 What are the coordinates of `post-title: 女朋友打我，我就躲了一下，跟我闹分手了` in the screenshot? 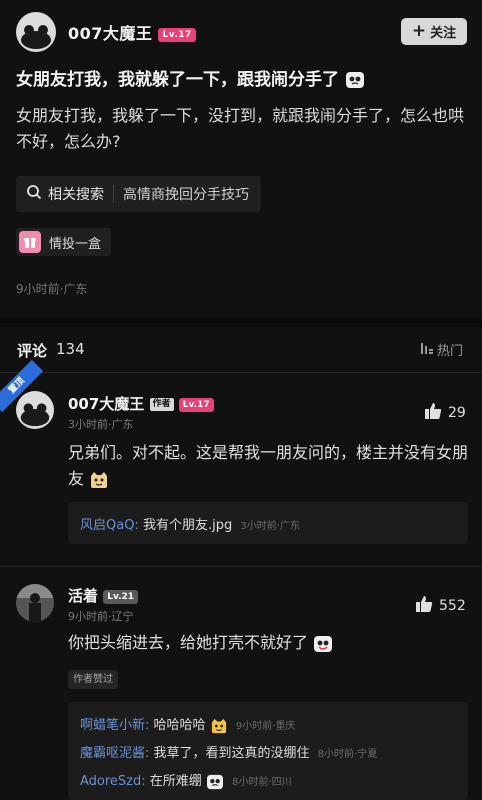 It's located at (244, 80).